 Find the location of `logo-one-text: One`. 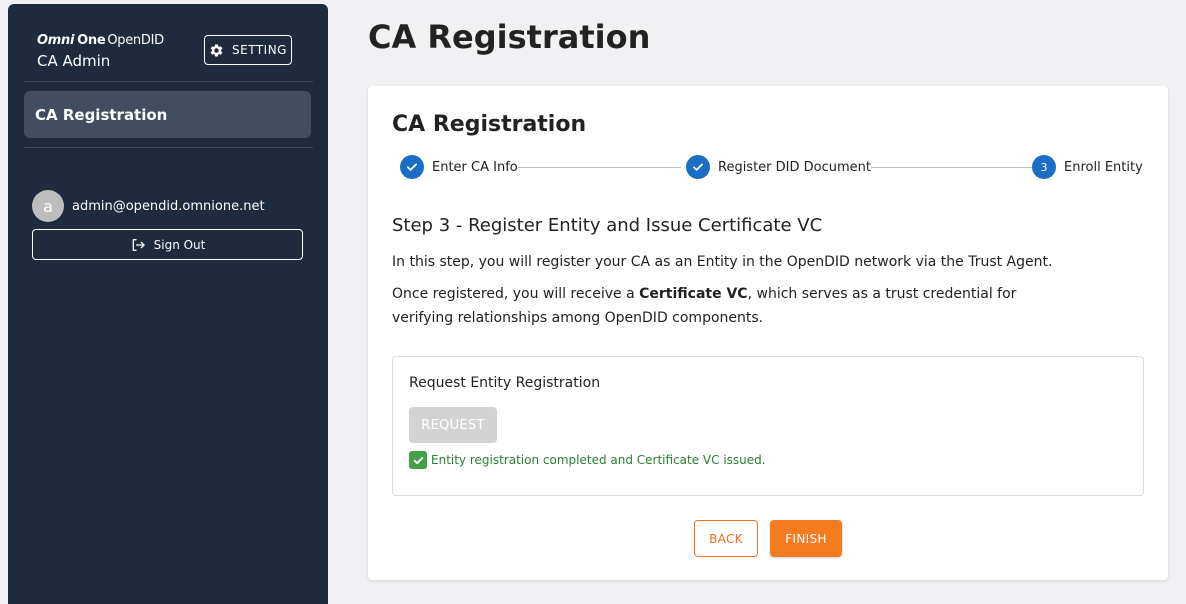

logo-one-text: One is located at coordinates (91, 40).